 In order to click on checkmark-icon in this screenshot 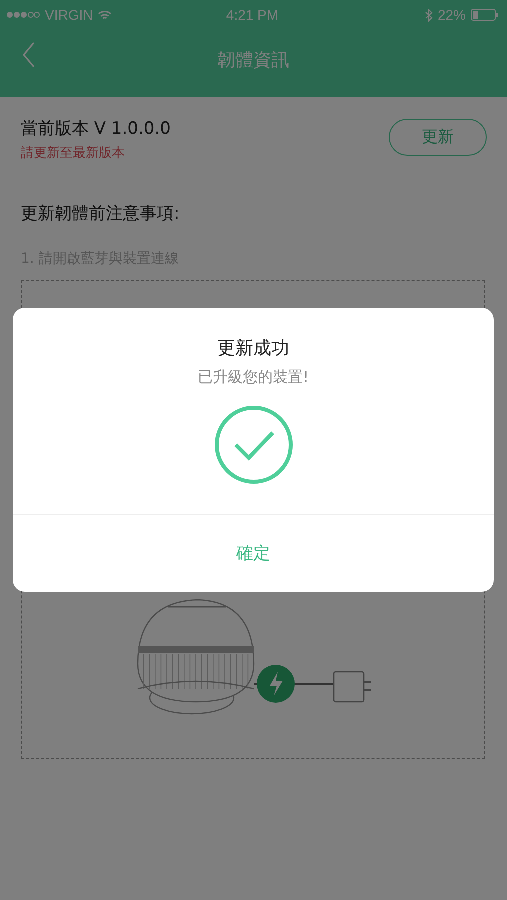, I will do `click(254, 445)`.